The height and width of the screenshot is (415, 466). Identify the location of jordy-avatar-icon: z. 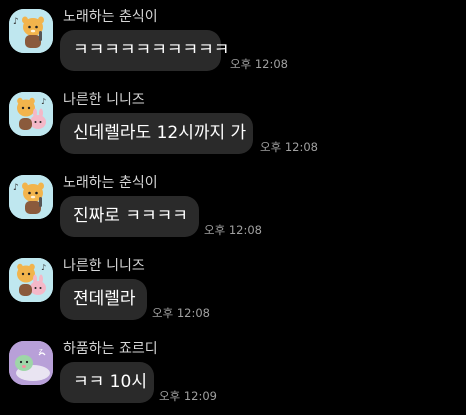
(31, 363).